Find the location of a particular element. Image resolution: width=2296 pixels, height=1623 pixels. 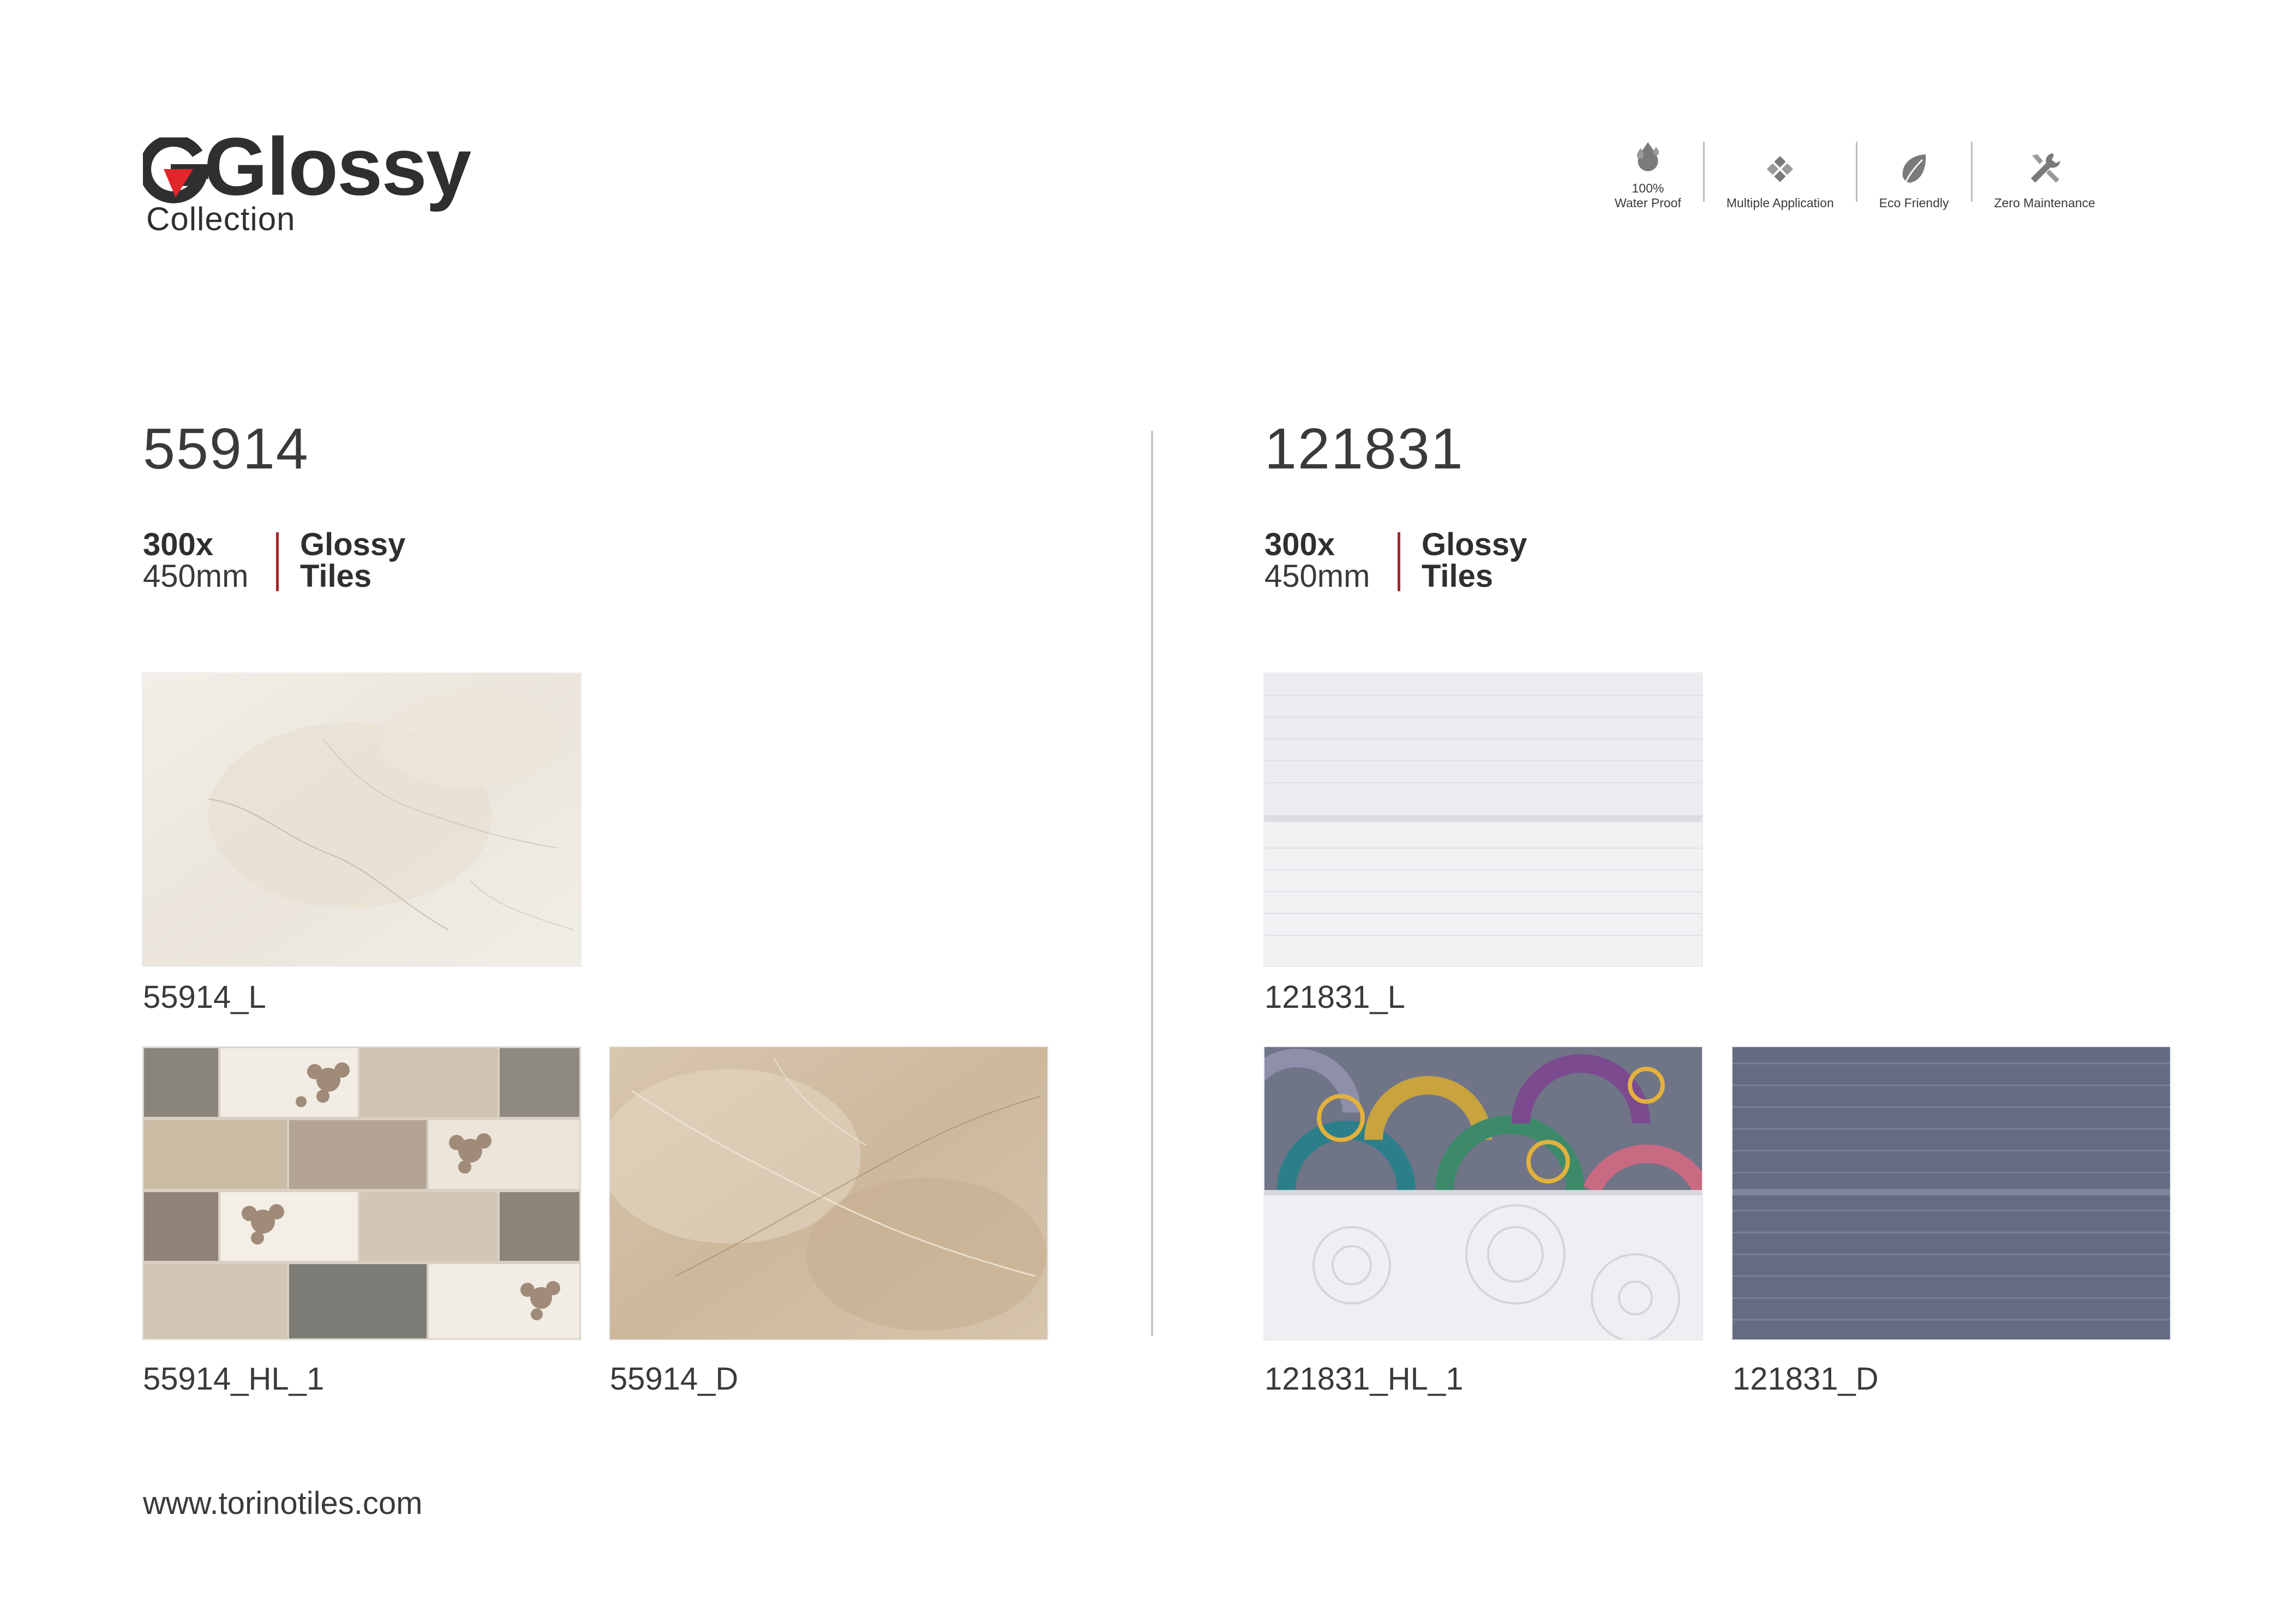

leaf-icon is located at coordinates (1914, 169).